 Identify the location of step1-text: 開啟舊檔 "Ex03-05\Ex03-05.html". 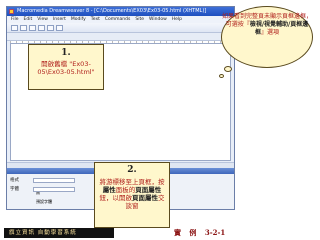
(66, 68).